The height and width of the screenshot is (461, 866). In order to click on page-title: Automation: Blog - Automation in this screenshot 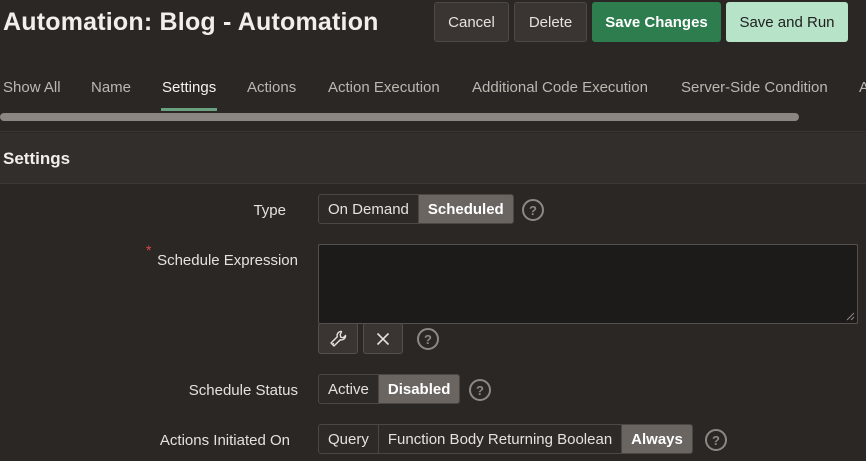, I will do `click(191, 22)`.